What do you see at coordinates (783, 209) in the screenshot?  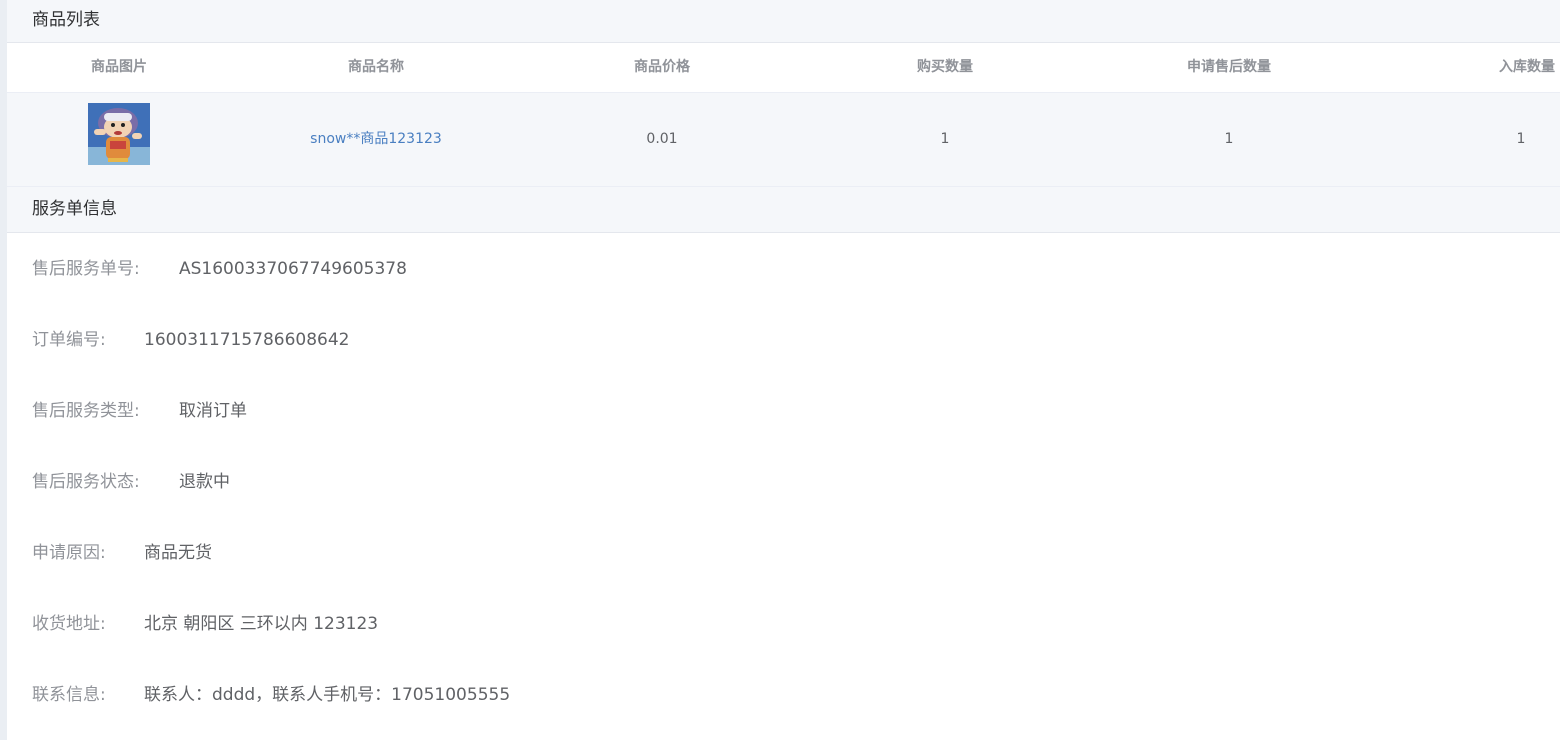 I see `service-info-header: 服务单信息` at bounding box center [783, 209].